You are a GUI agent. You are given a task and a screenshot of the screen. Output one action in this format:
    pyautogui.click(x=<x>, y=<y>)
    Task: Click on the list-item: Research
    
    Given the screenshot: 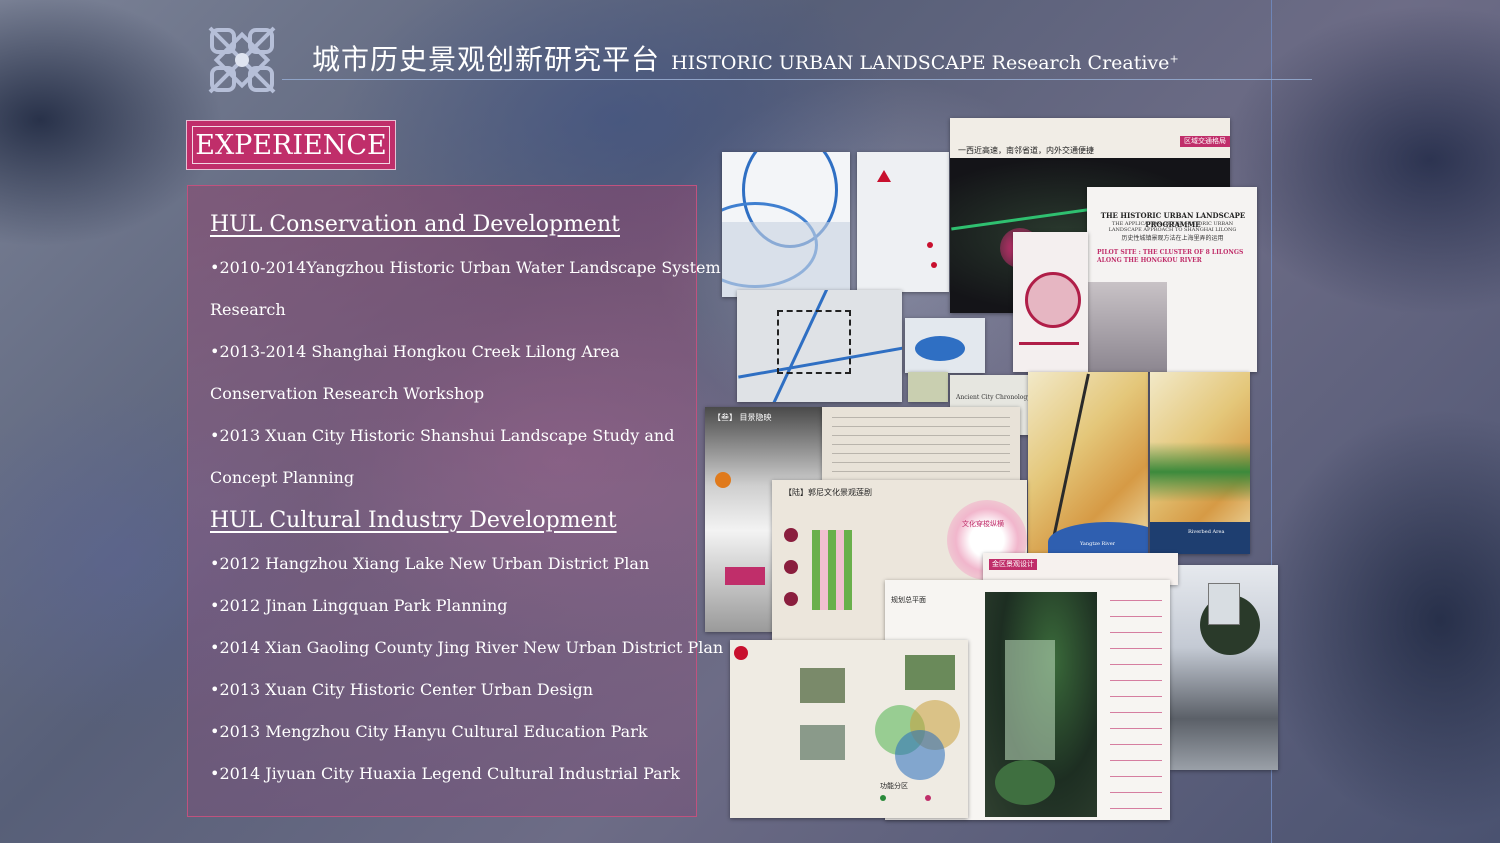 What is the action you would take?
    pyautogui.click(x=248, y=309)
    